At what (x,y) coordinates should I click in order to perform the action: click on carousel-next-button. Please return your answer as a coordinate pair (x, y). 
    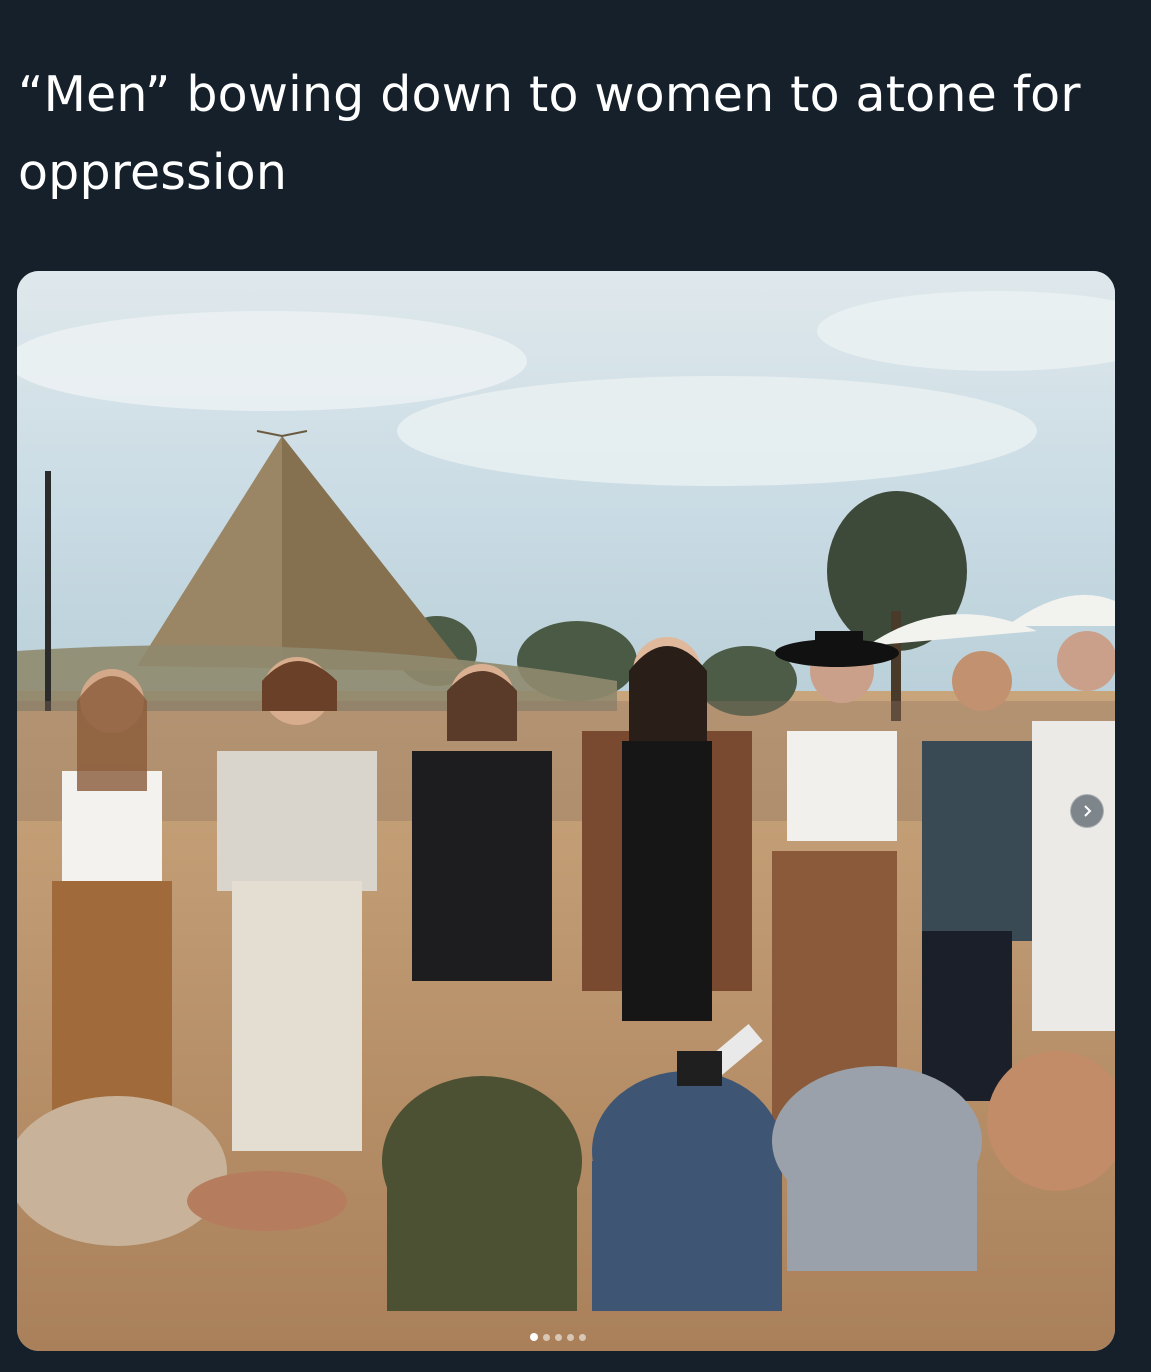
    Looking at the image, I should click on (1087, 811).